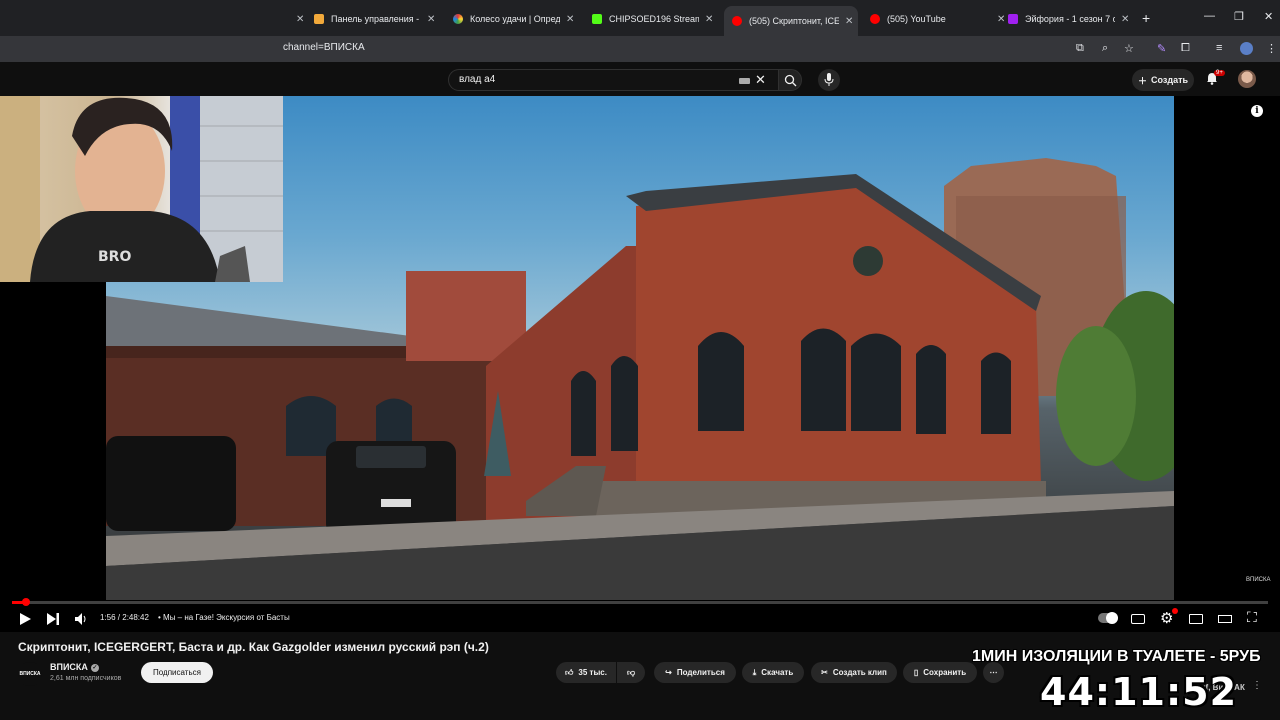  Describe the element at coordinates (94, 667) in the screenshot. I see `verified-icon: ✓` at that location.